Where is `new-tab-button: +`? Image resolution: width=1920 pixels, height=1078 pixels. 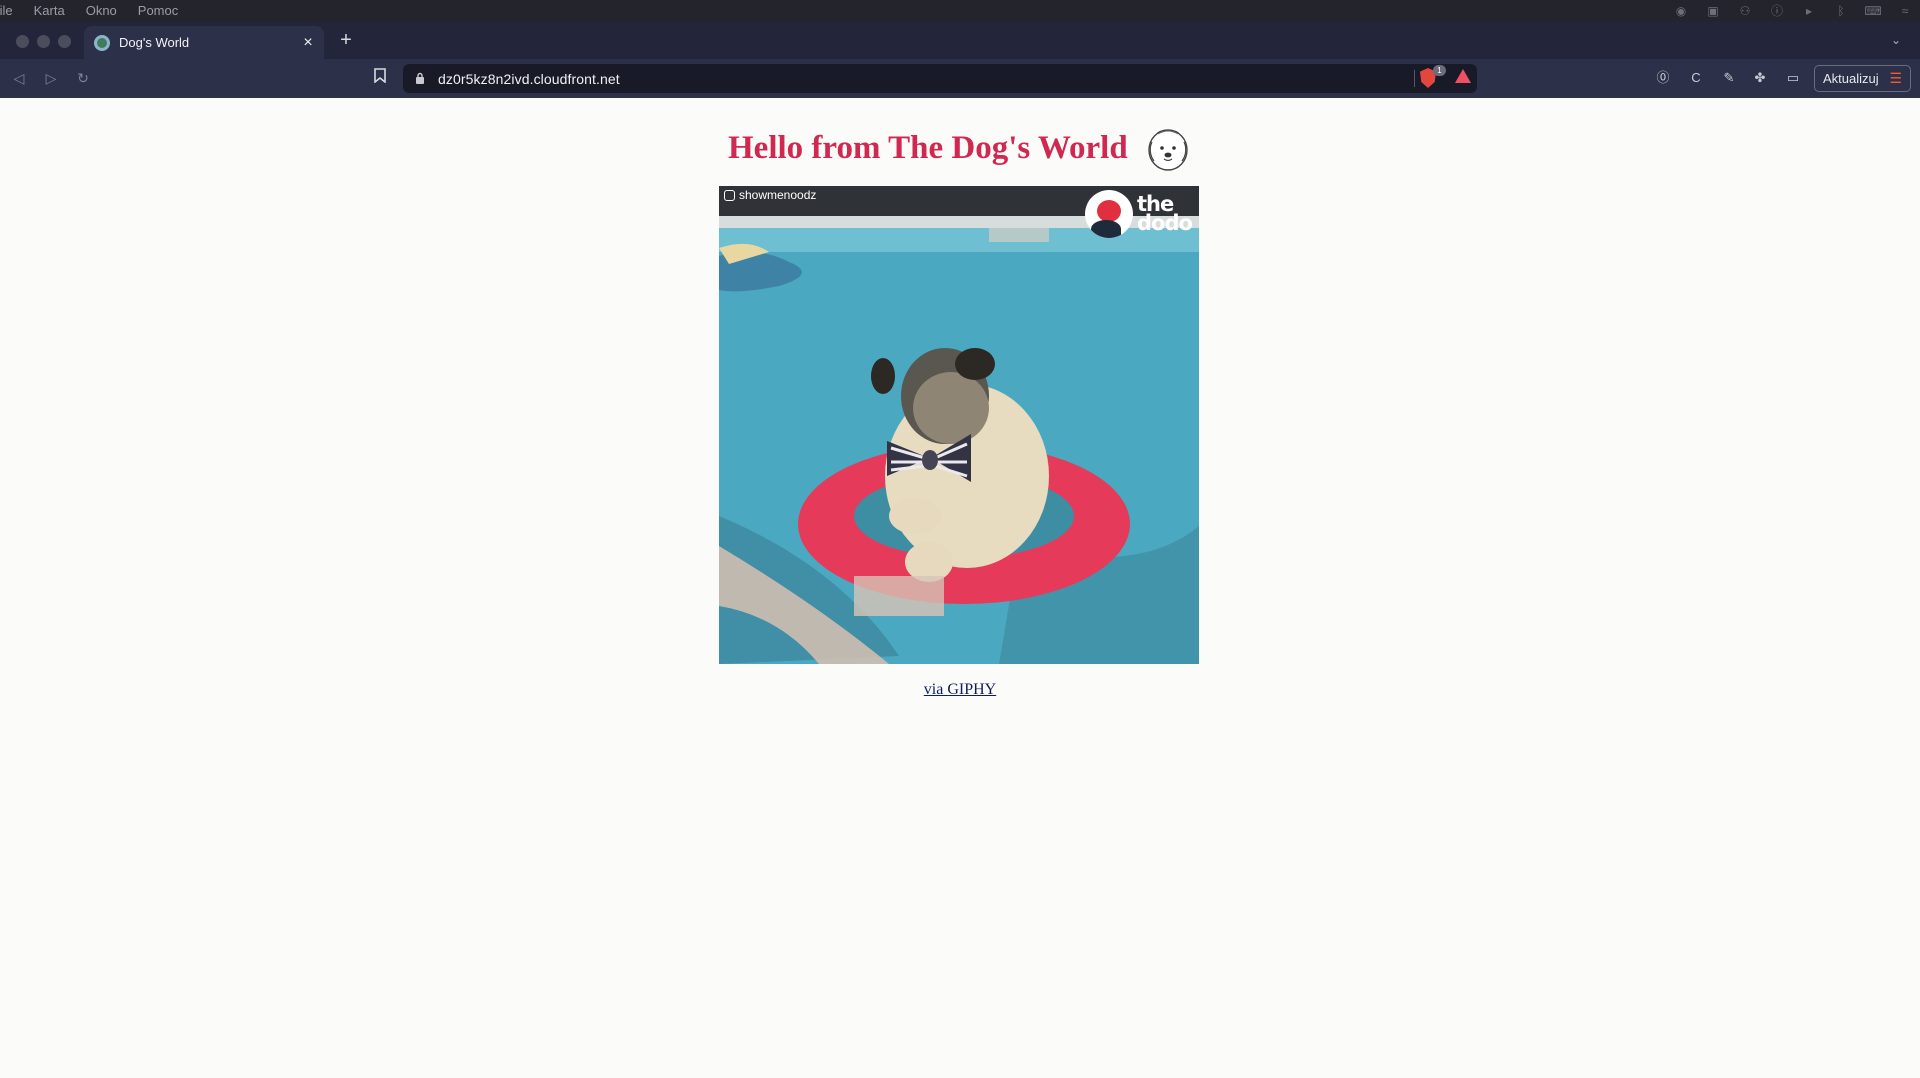 new-tab-button: + is located at coordinates (346, 40).